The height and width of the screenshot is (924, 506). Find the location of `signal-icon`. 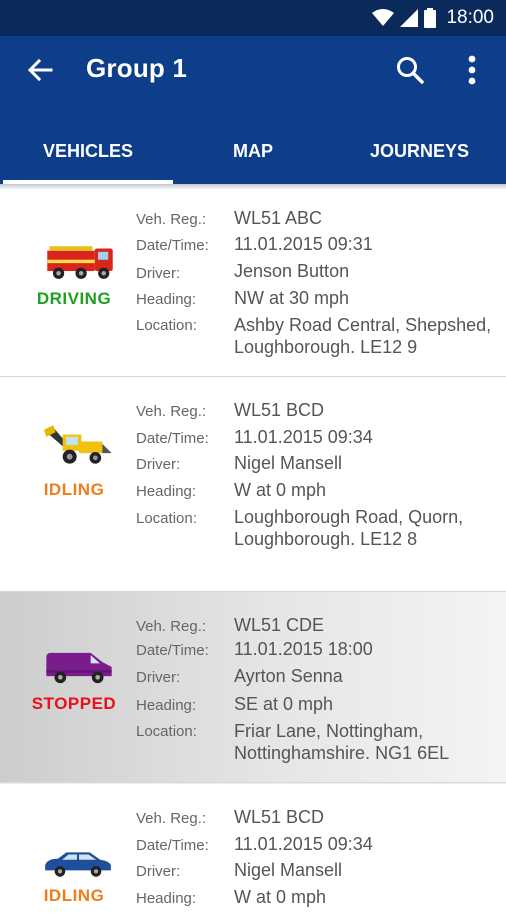

signal-icon is located at coordinates (409, 18).